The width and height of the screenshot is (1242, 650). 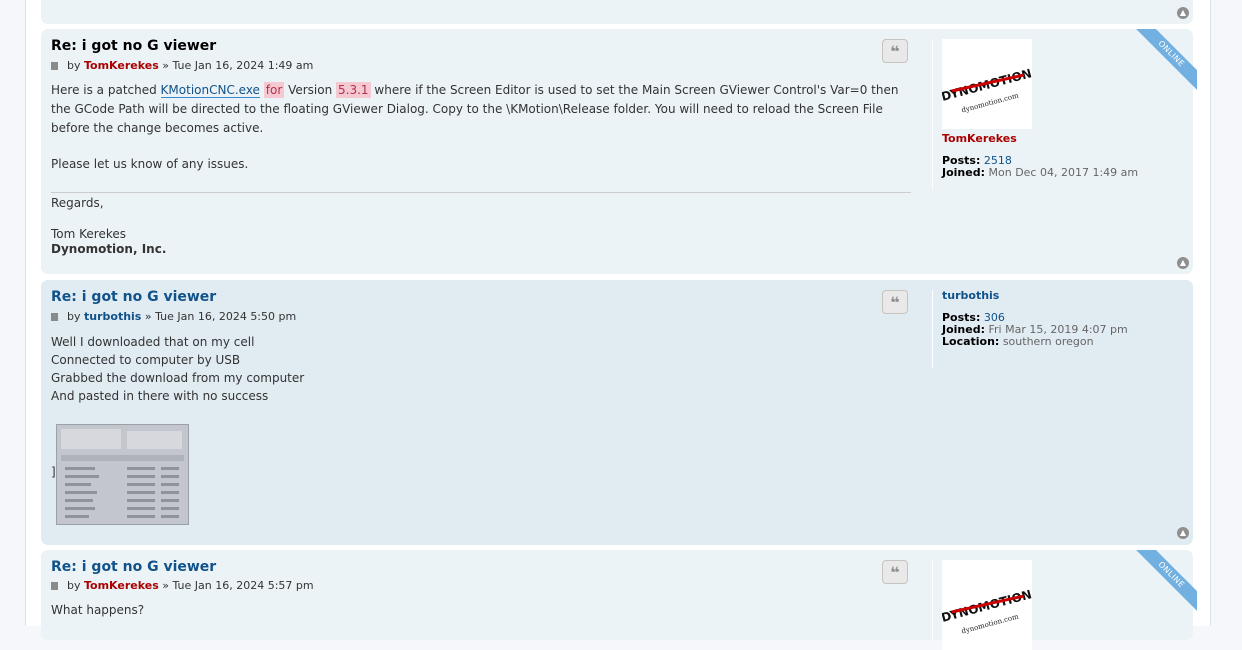 I want to click on highlight-for: for, so click(x=274, y=90).